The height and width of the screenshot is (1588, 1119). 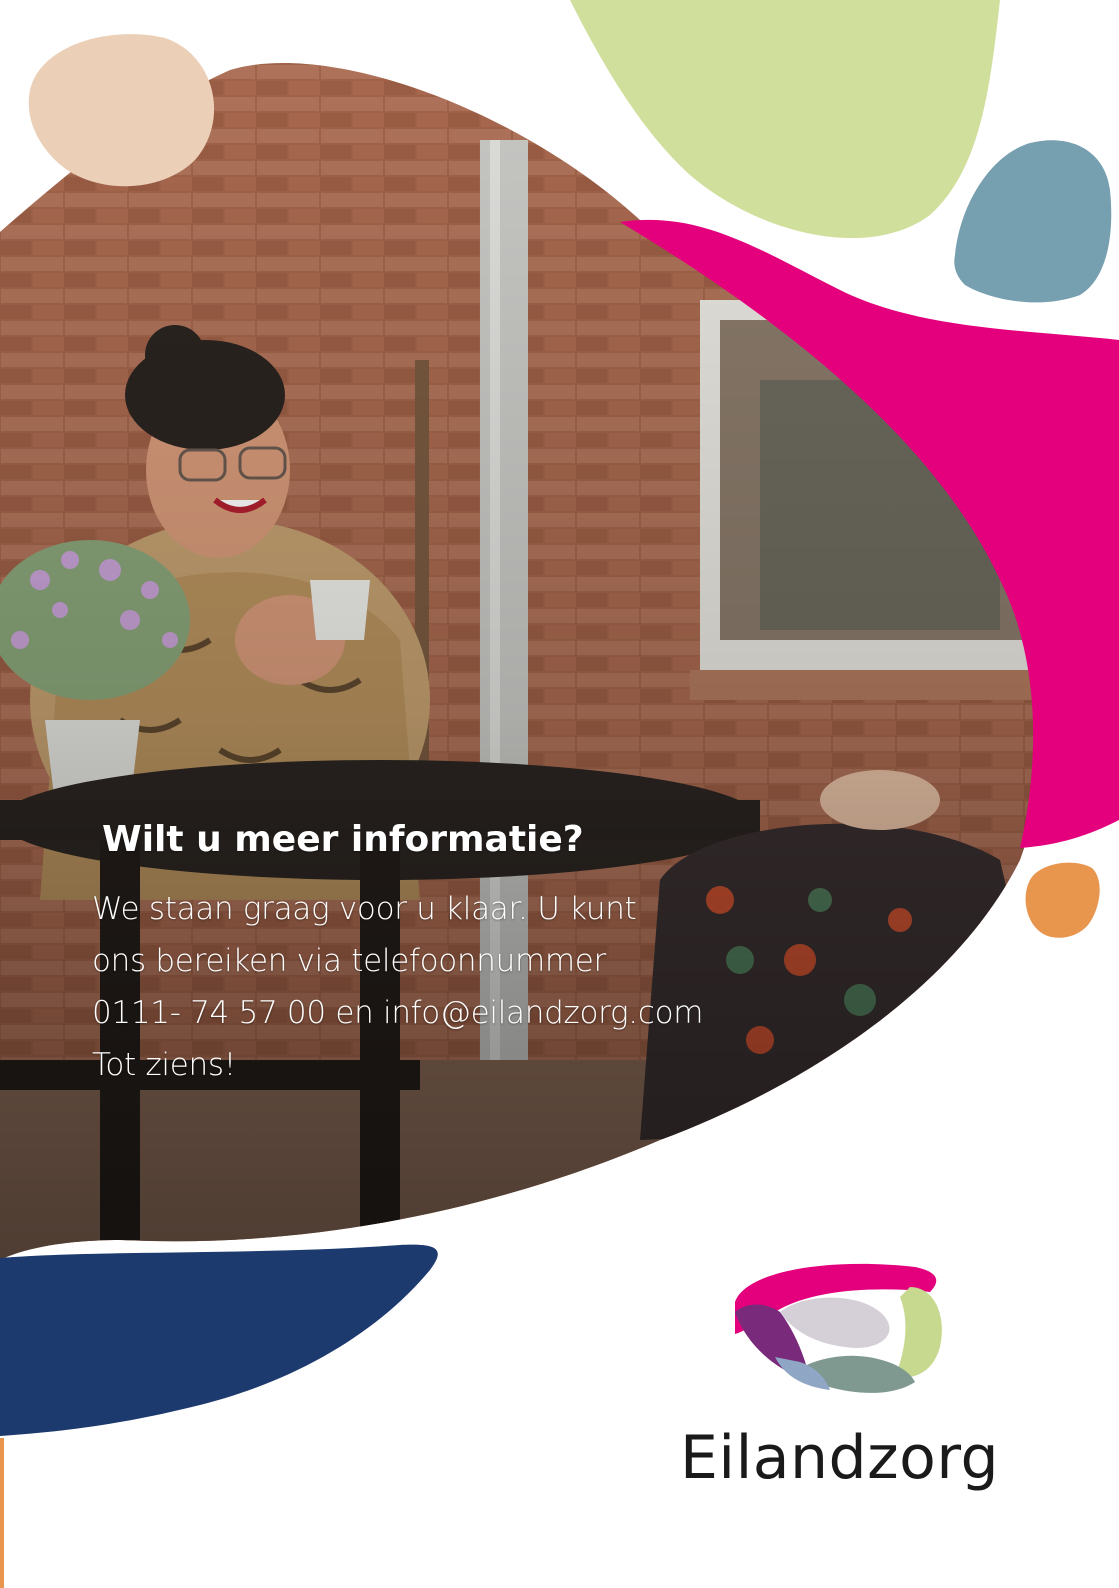 I want to click on lime-blob, so click(x=785, y=119).